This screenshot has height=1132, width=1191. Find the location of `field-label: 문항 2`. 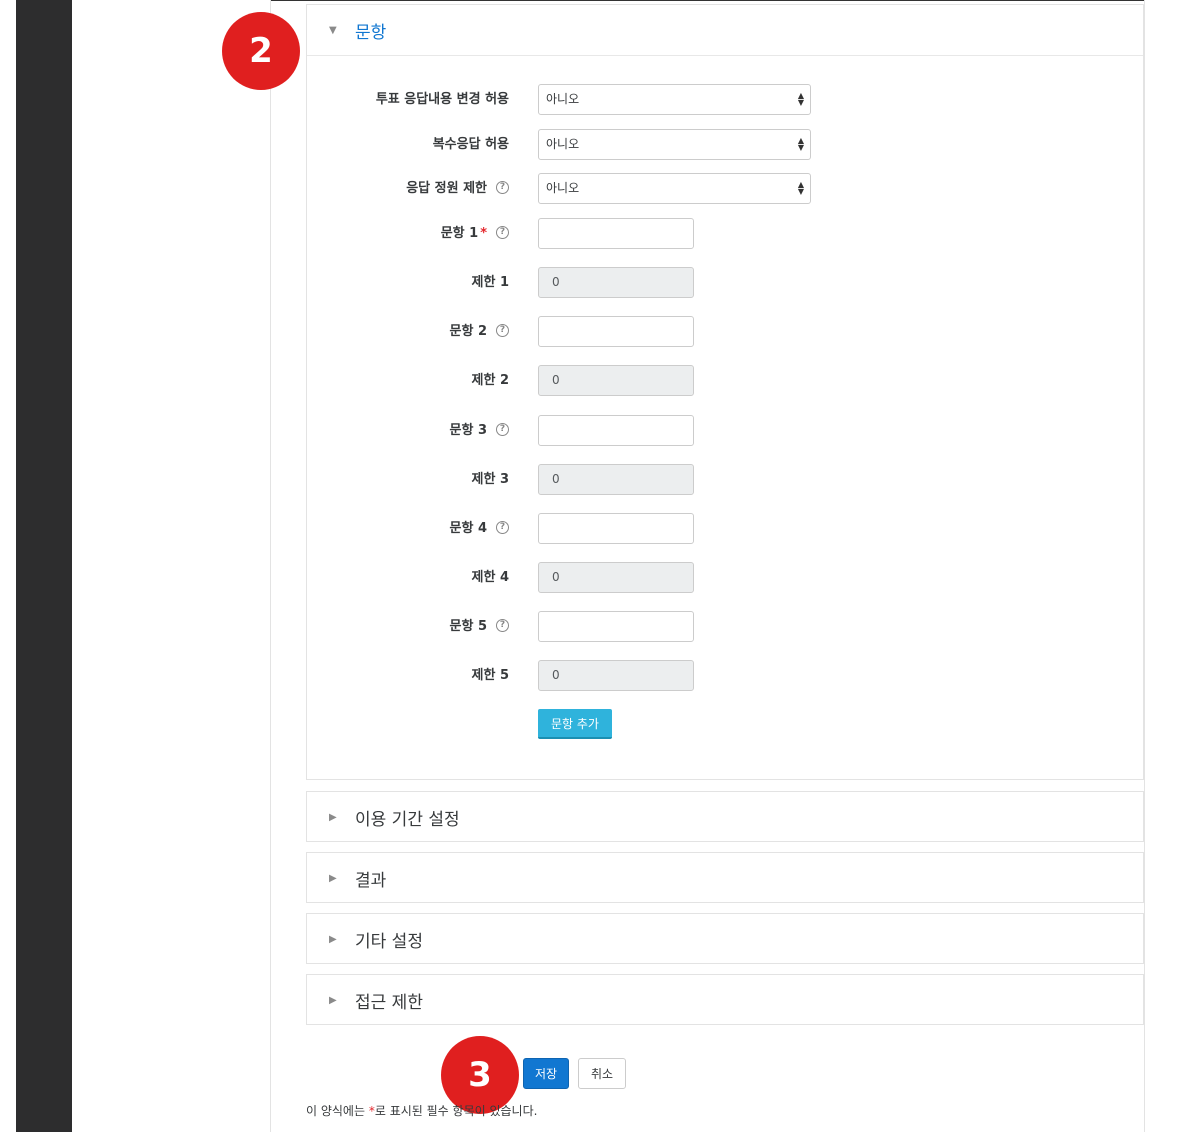

field-label: 문항 2 is located at coordinates (469, 331).